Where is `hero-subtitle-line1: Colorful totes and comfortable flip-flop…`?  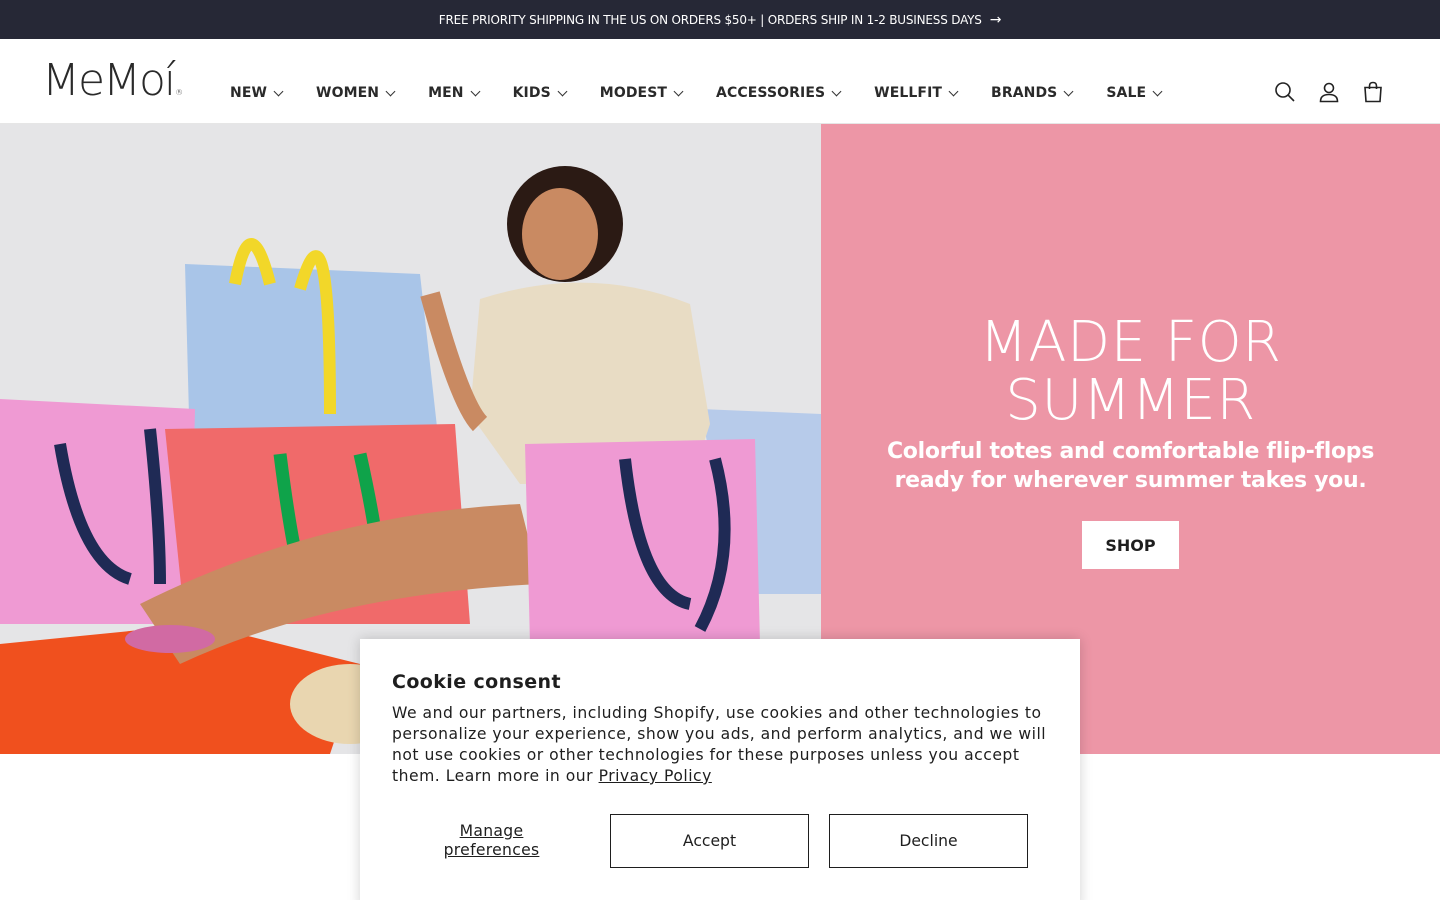 hero-subtitle-line1: Colorful totes and comfortable flip-flop… is located at coordinates (1130, 451).